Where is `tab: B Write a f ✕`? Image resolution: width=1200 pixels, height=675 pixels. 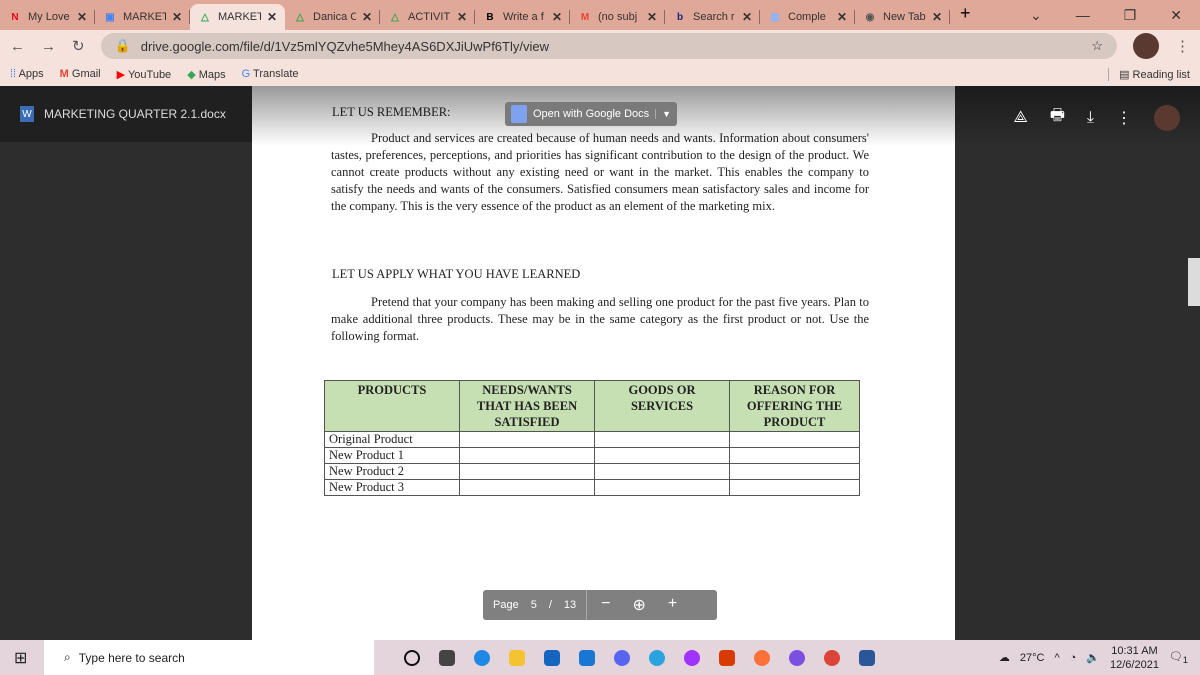 tab: B Write a f ✕ is located at coordinates (522, 17).